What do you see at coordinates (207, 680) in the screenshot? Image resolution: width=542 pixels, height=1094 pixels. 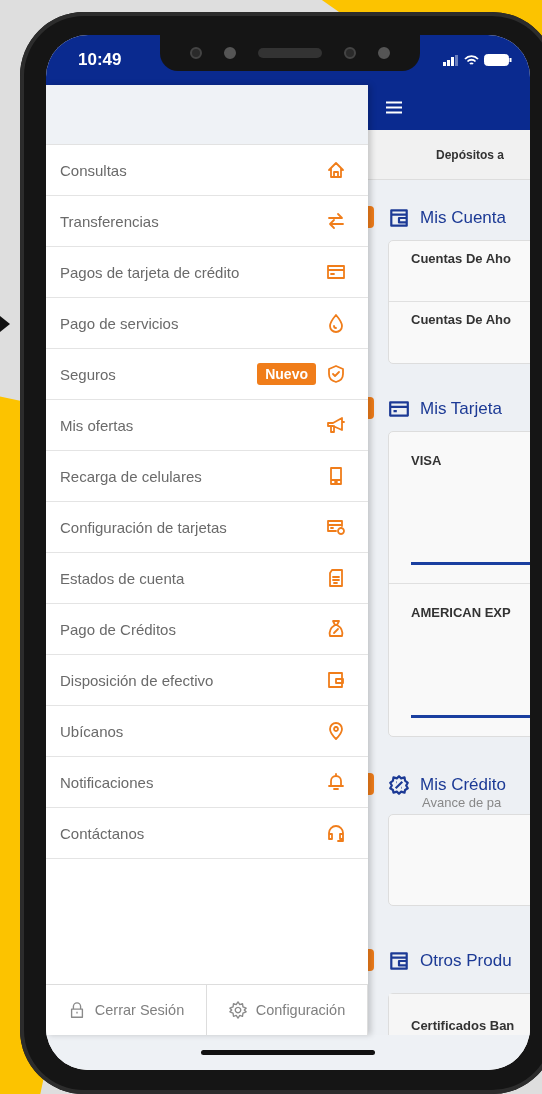 I see `menu-item: Disposición de efectivo` at bounding box center [207, 680].